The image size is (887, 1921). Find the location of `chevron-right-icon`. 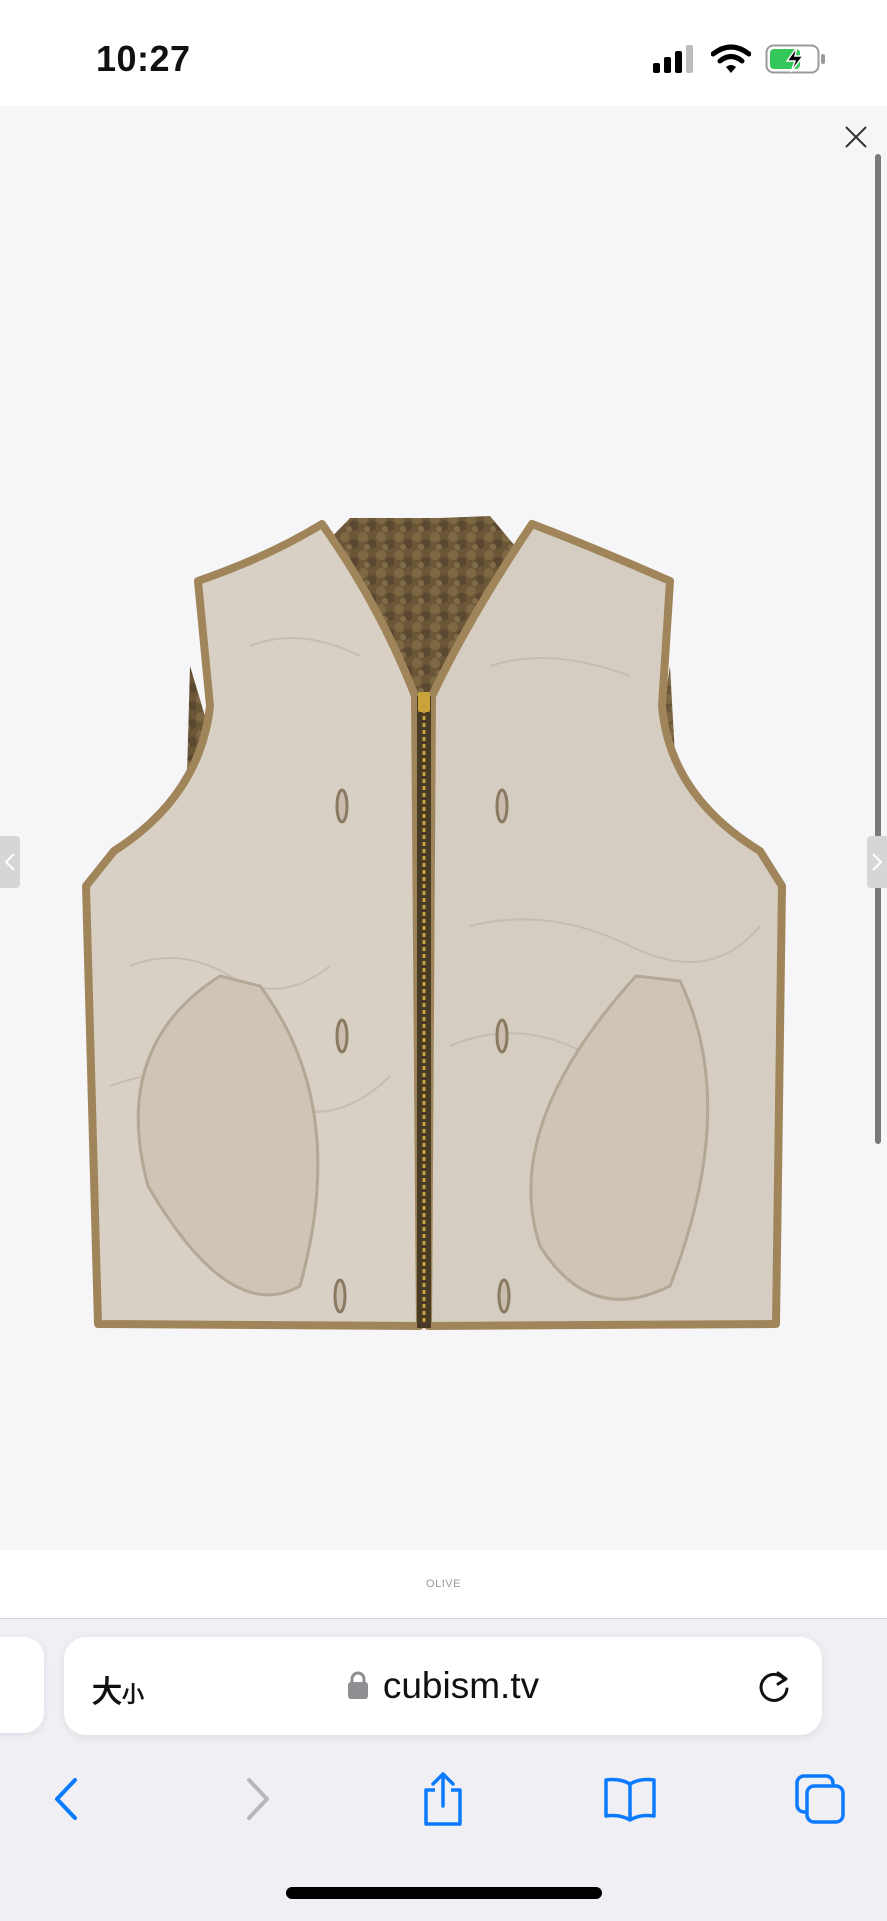

chevron-right-icon is located at coordinates (877, 862).